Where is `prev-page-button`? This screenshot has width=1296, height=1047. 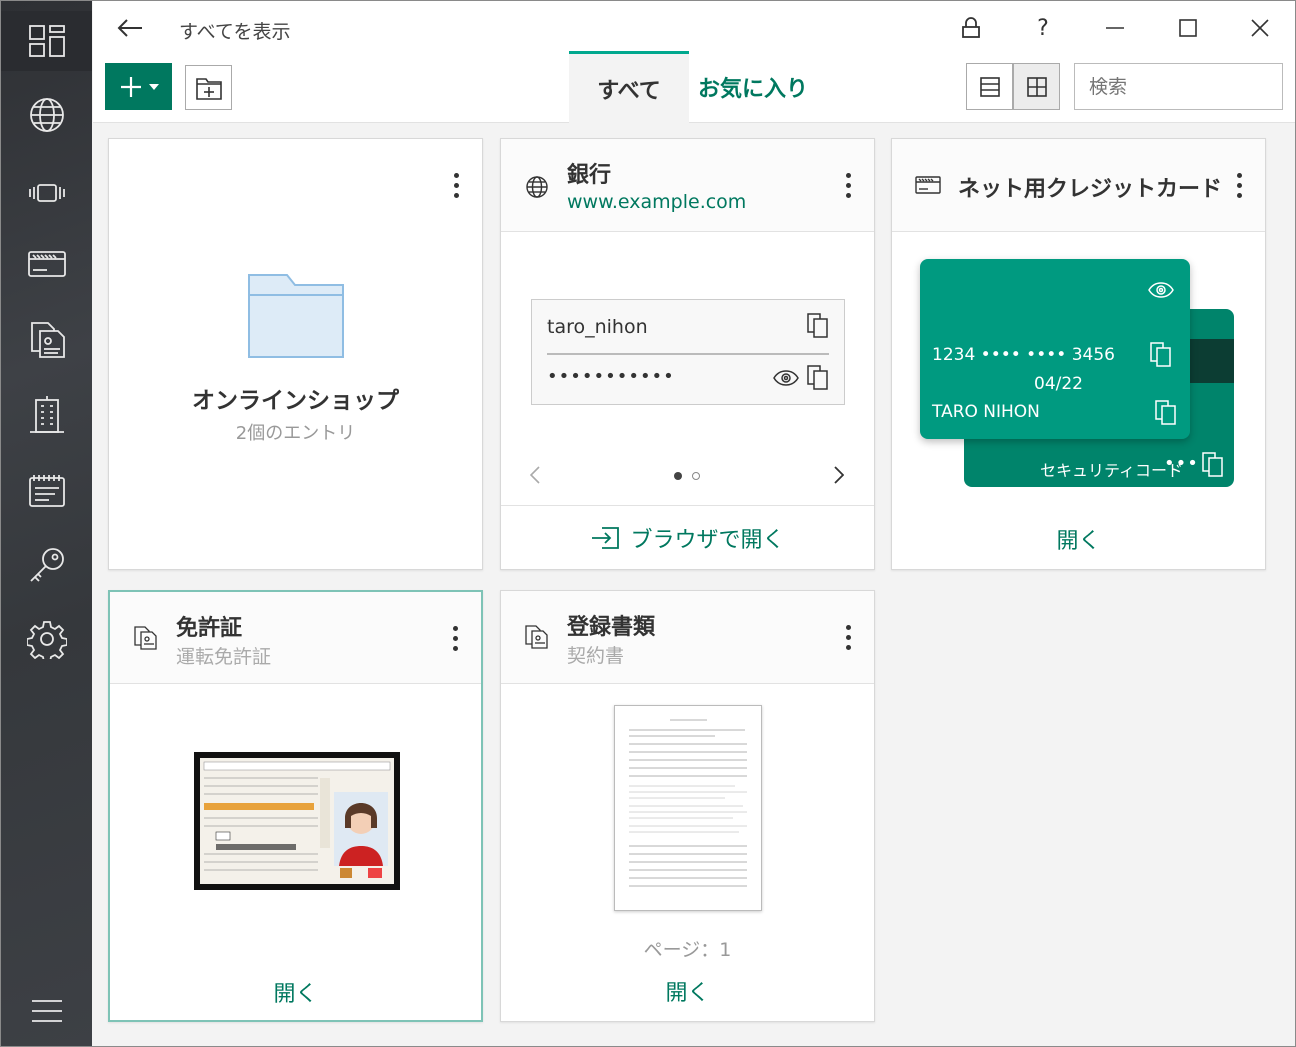 prev-page-button is located at coordinates (535, 475).